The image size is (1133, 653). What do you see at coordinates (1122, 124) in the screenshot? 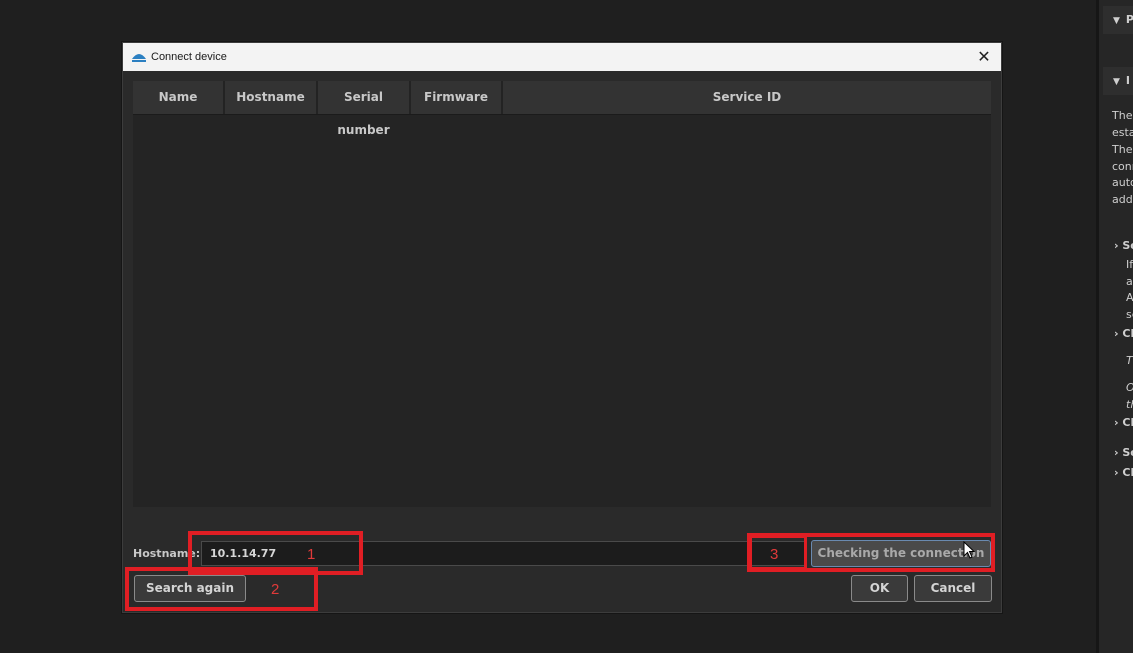
I see `panel-text-a: The esta` at bounding box center [1122, 124].